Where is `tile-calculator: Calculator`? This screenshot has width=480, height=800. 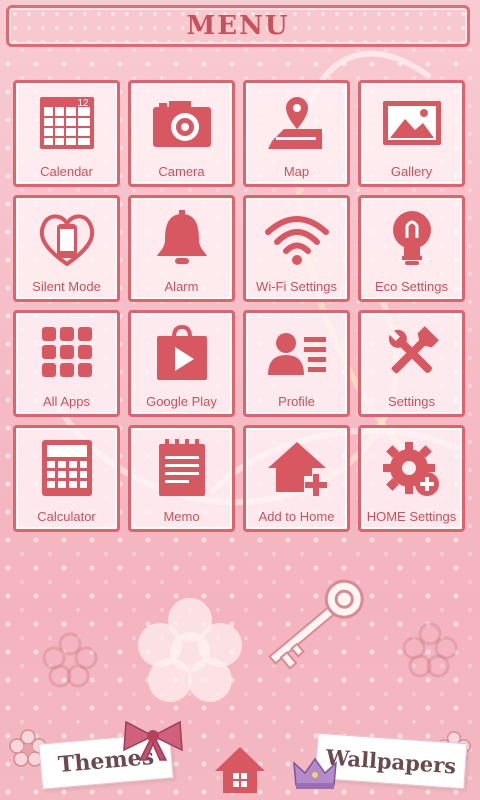 tile-calculator: Calculator is located at coordinates (66, 478).